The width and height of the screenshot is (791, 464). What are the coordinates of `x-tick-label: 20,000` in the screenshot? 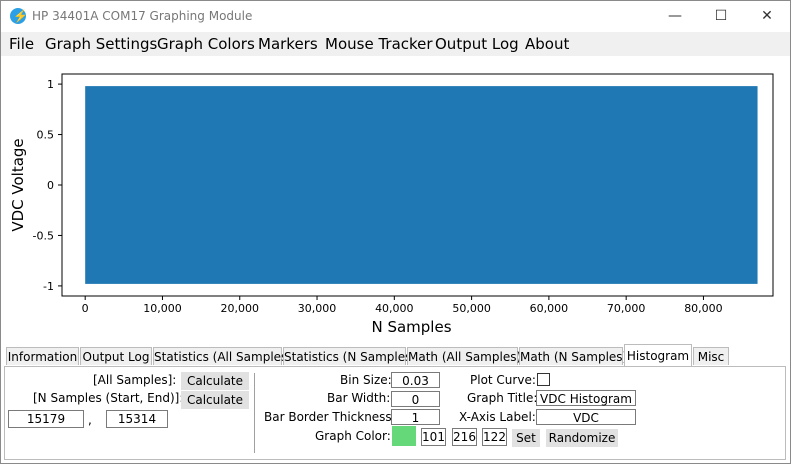 It's located at (240, 308).